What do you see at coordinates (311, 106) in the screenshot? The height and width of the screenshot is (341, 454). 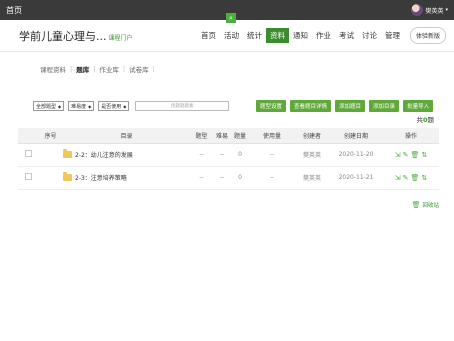 I see `view-question-details-button: 查看题目详情` at bounding box center [311, 106].